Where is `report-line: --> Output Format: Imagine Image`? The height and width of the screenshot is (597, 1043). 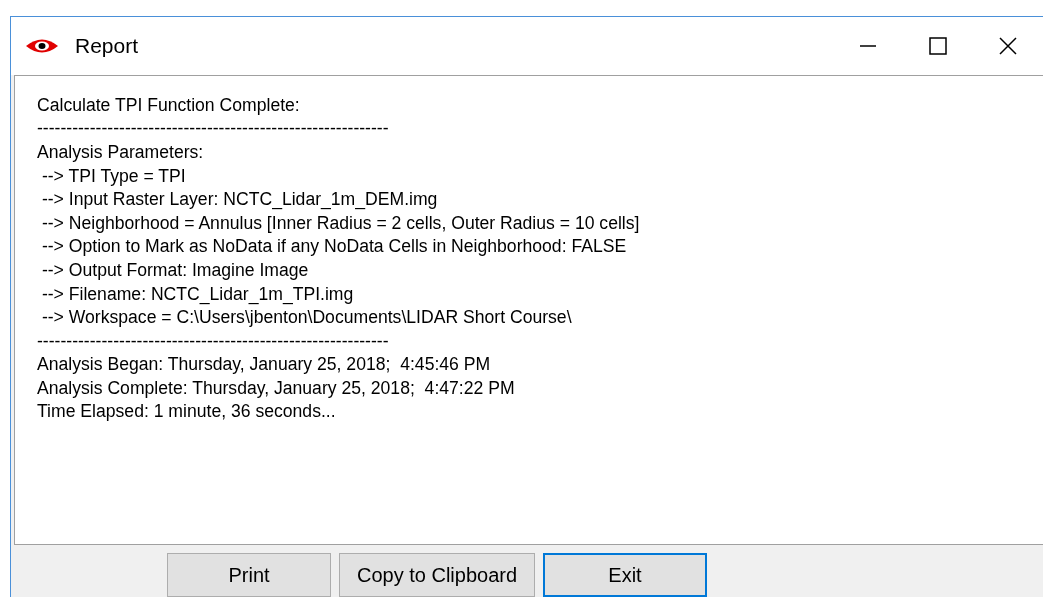 report-line: --> Output Format: Imagine Image is located at coordinates (174, 270).